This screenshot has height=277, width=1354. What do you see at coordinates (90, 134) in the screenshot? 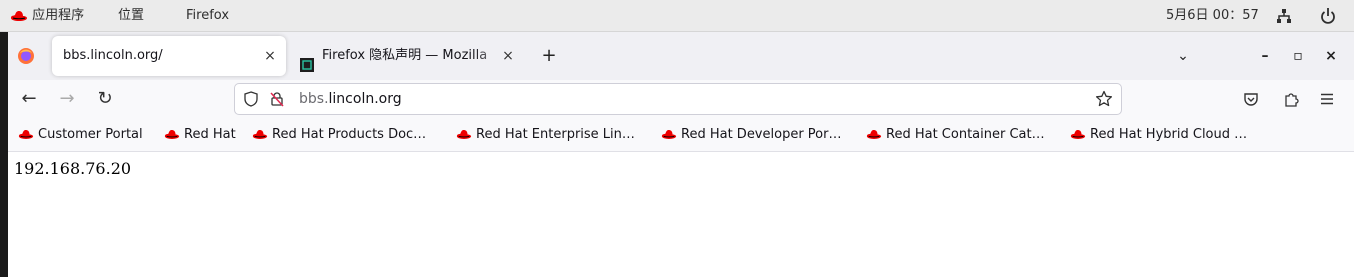
I see `bookmark-label: Customer Portal` at bounding box center [90, 134].